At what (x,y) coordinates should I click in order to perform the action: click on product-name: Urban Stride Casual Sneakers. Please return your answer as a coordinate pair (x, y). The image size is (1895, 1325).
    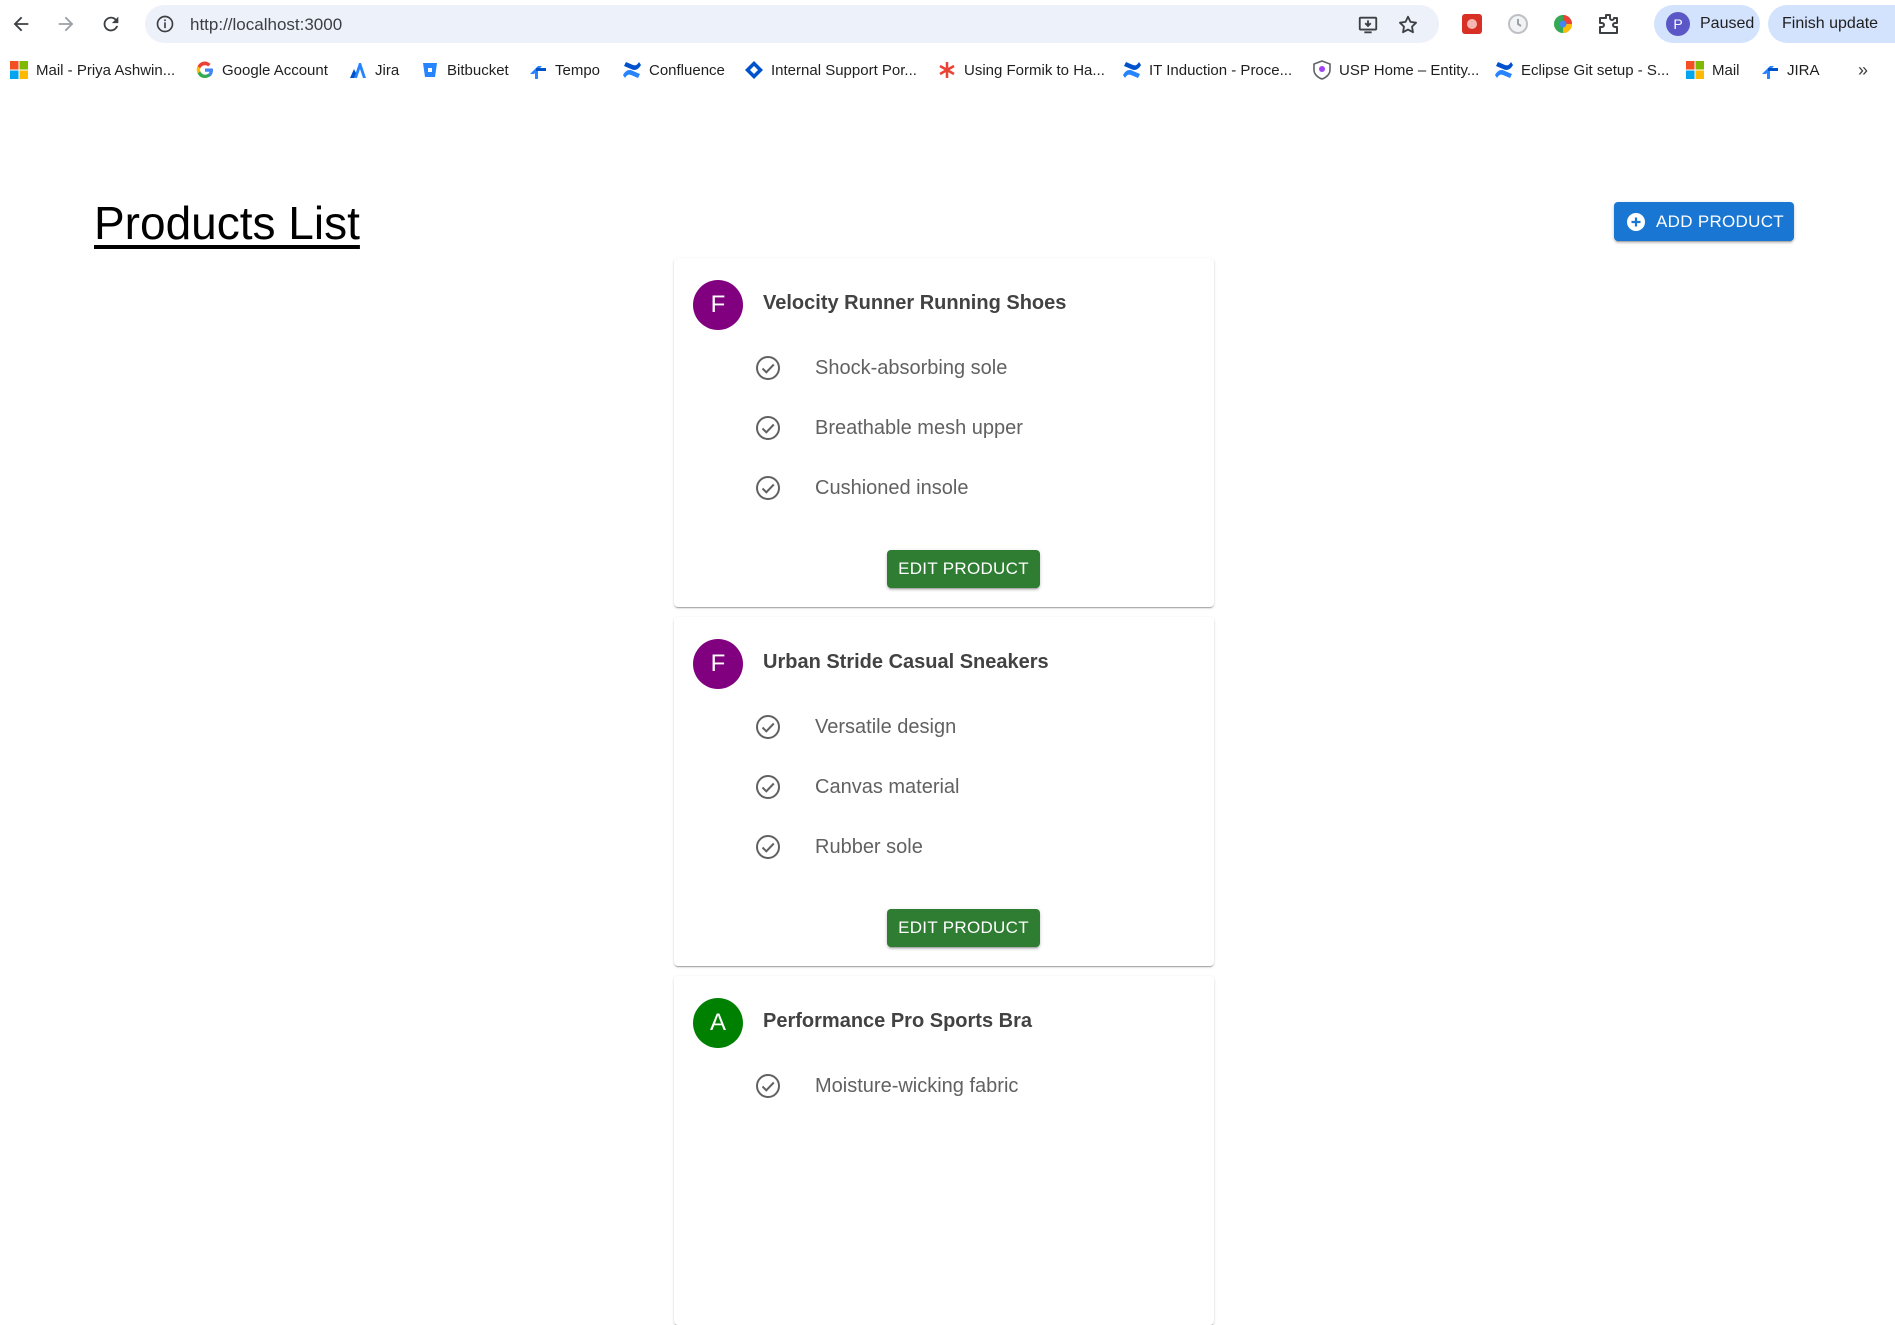
    Looking at the image, I should click on (906, 662).